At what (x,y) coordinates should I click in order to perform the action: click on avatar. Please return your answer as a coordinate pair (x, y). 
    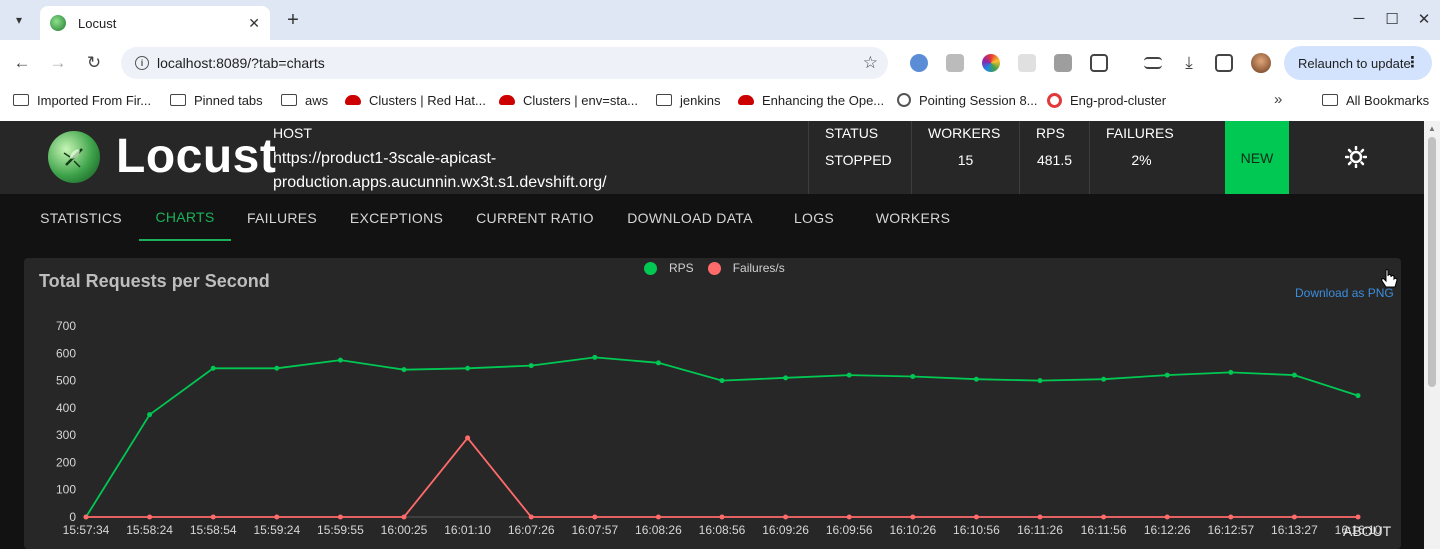
    Looking at the image, I should click on (1261, 63).